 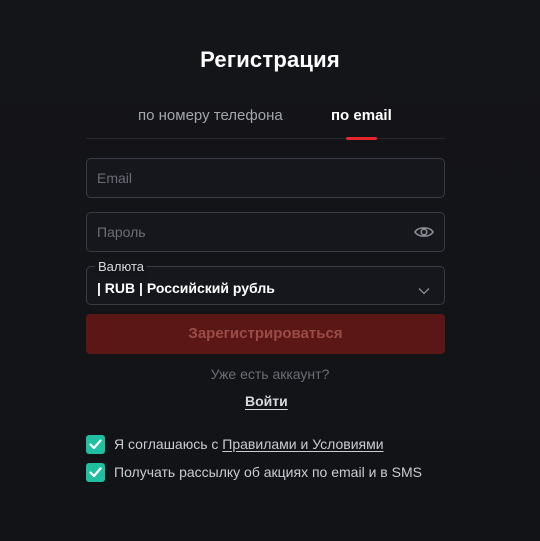 I want to click on currency-select: Валюта | RUB | Российский рубль, so click(x=265, y=282).